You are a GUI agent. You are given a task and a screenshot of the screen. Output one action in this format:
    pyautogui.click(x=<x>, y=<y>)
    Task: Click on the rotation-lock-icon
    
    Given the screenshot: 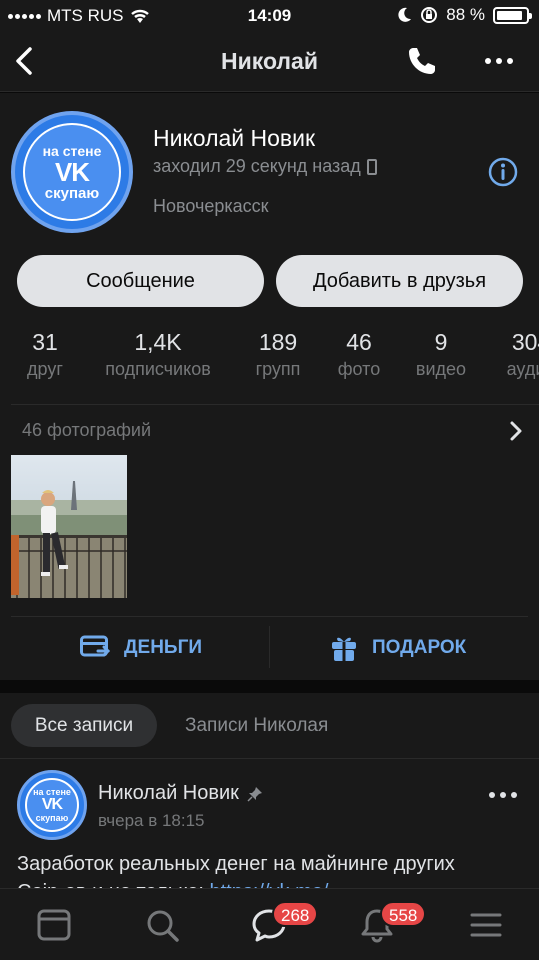 What is the action you would take?
    pyautogui.click(x=429, y=15)
    